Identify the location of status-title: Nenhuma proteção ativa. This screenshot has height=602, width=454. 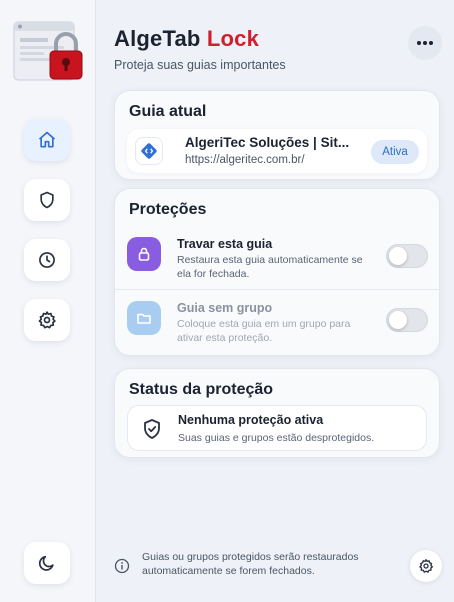
(251, 420).